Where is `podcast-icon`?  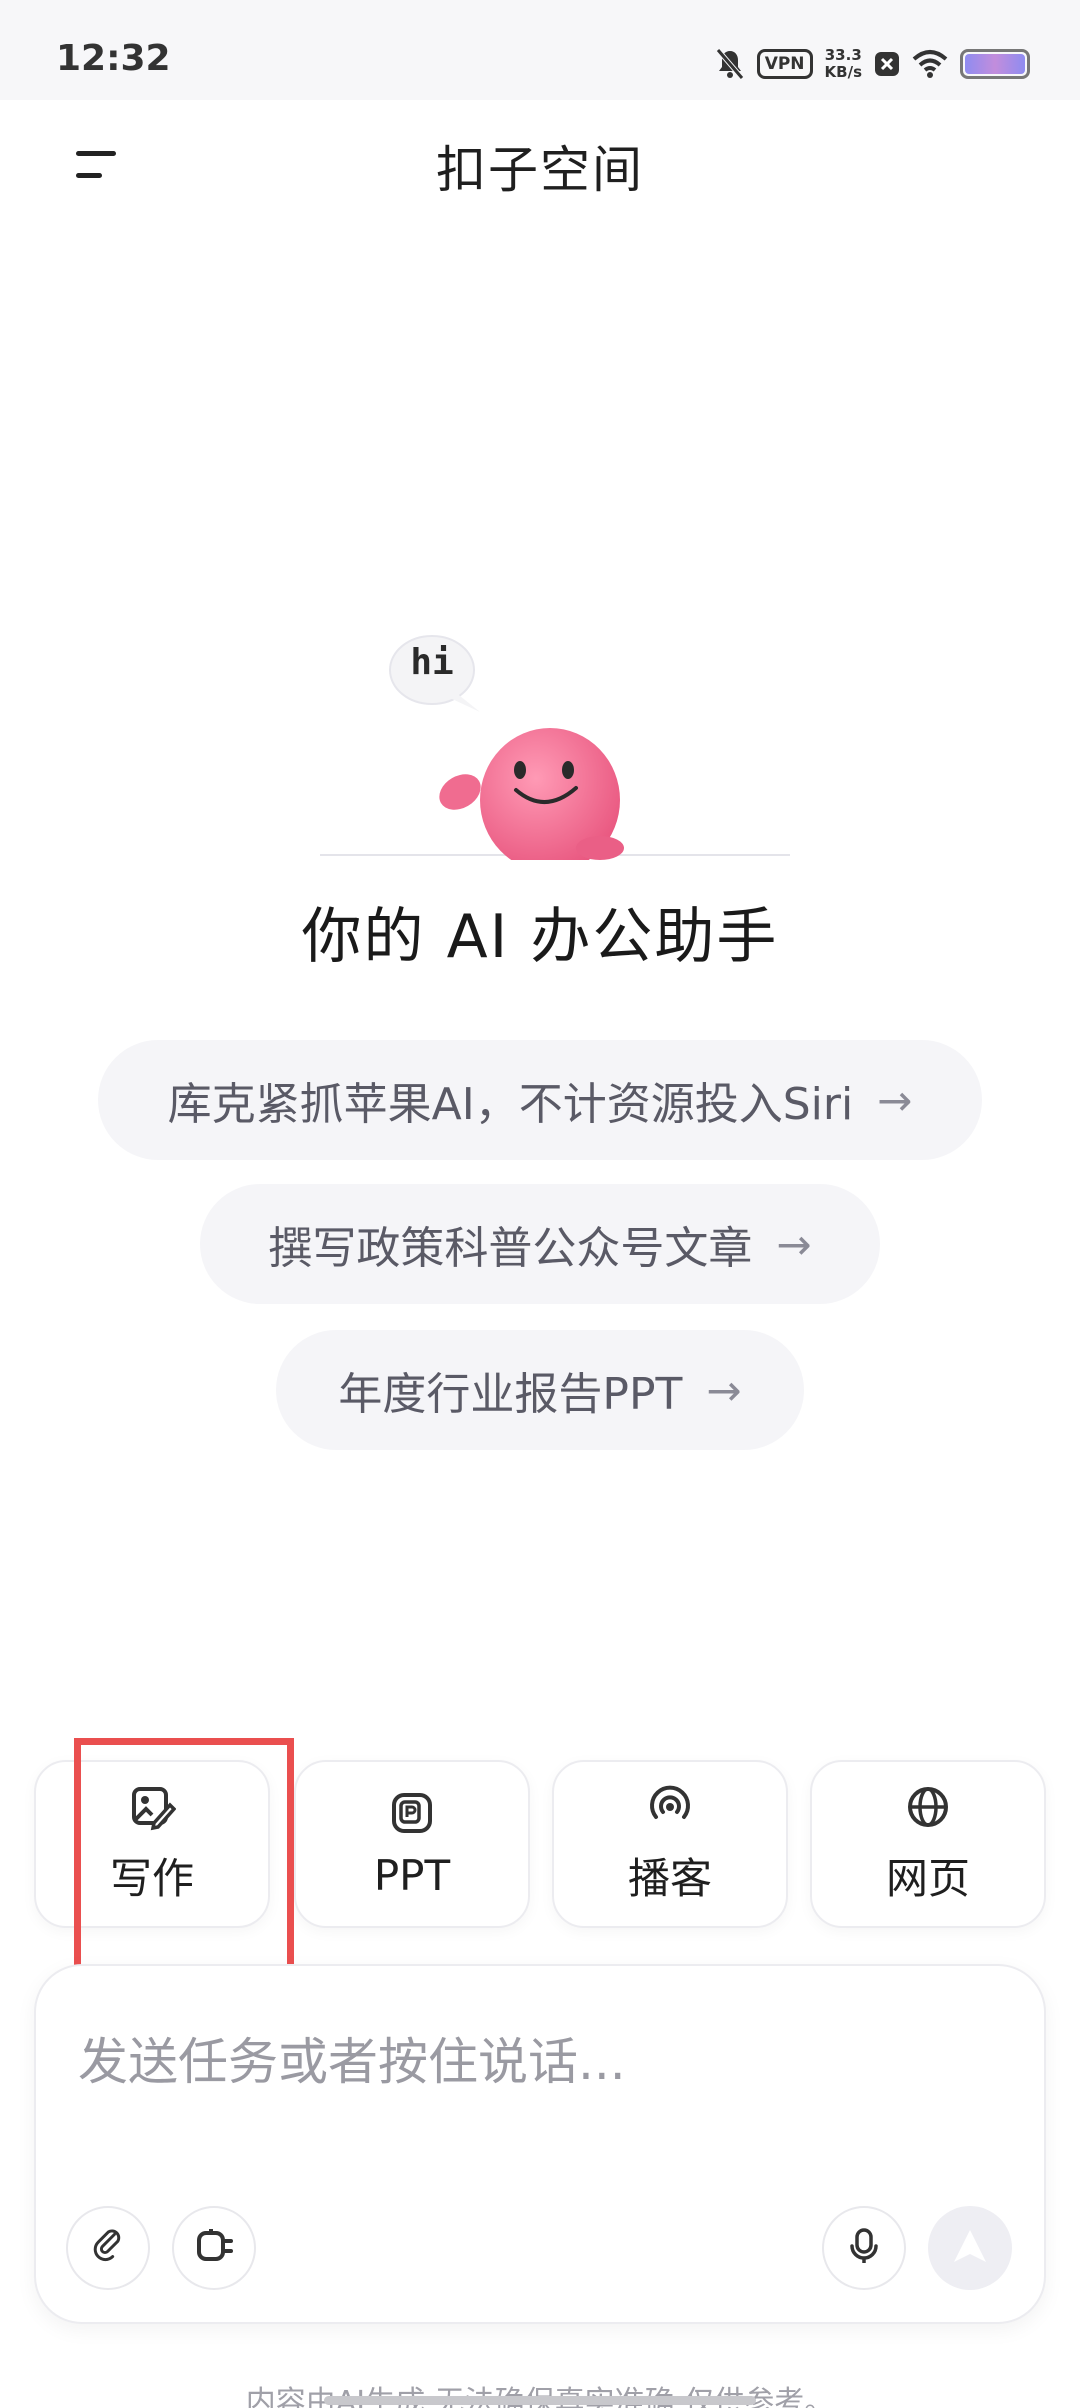
podcast-icon is located at coordinates (670, 1807).